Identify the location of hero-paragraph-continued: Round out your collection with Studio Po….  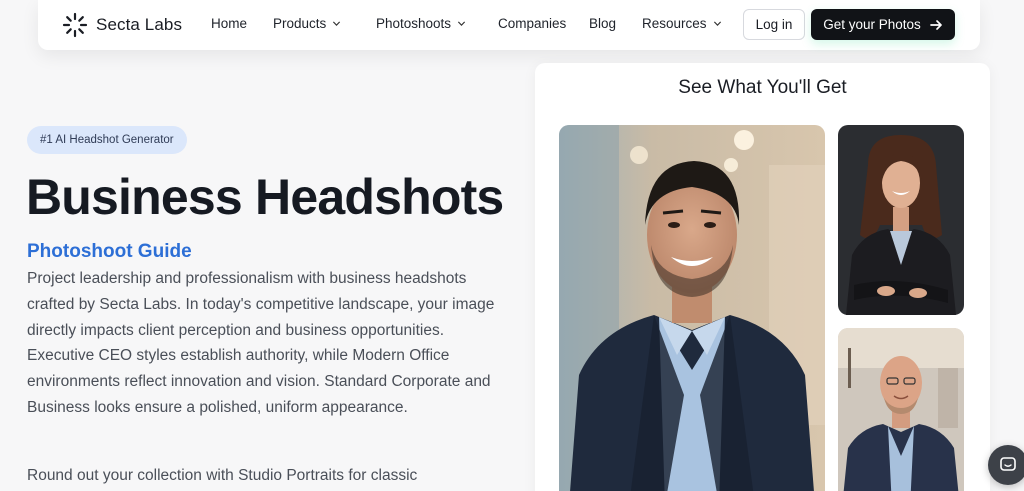
(222, 475).